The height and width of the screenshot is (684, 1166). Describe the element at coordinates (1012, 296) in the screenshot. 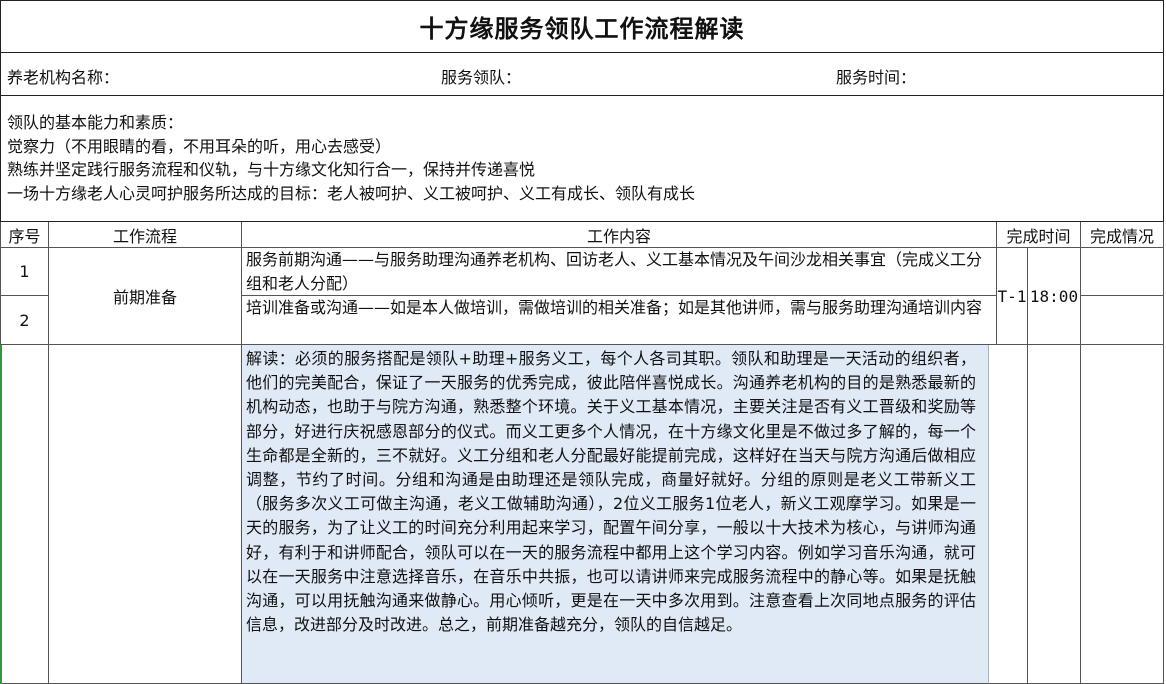

I see `time-day-cell: T-1` at that location.